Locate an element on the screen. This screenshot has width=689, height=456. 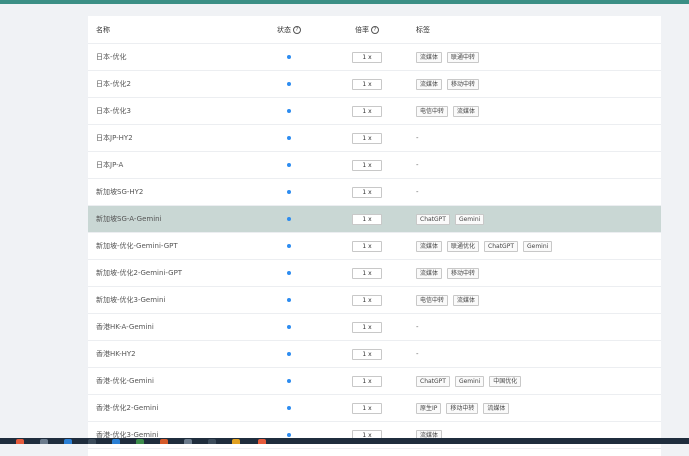
table-row: 日本-优化2 1 x 流媒体 移动中转 is located at coordinates (374, 84).